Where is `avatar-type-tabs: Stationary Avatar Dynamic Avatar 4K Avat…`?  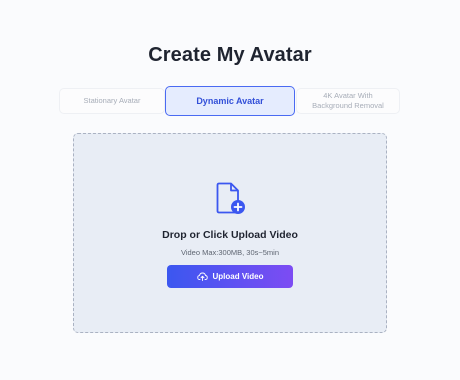 avatar-type-tabs: Stationary Avatar Dynamic Avatar 4K Avat… is located at coordinates (229, 101).